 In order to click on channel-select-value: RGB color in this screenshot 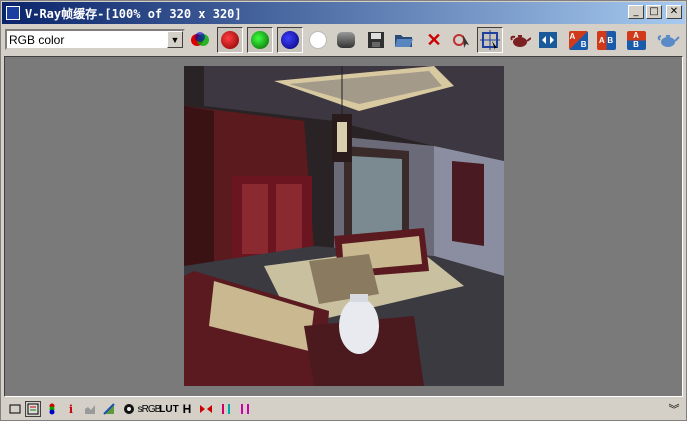, I will do `click(37, 39)`.